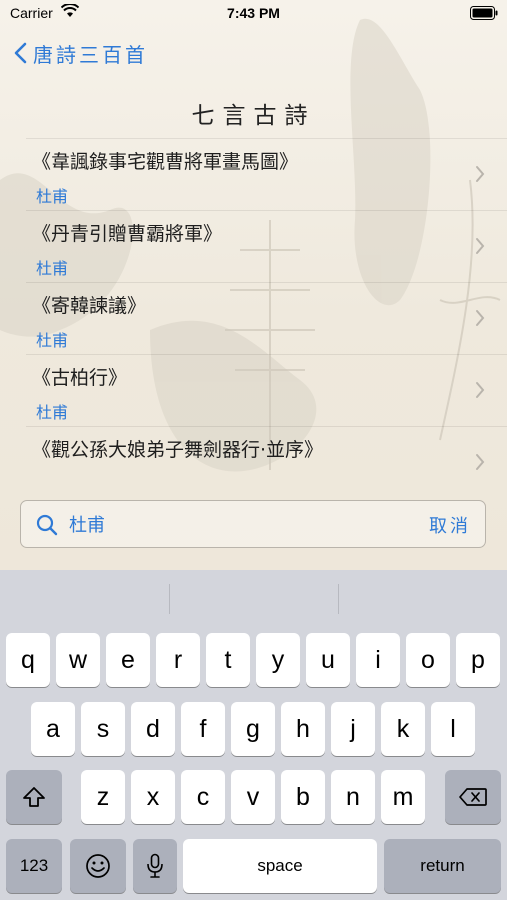 The width and height of the screenshot is (507, 900). I want to click on shift-icon, so click(34, 797).